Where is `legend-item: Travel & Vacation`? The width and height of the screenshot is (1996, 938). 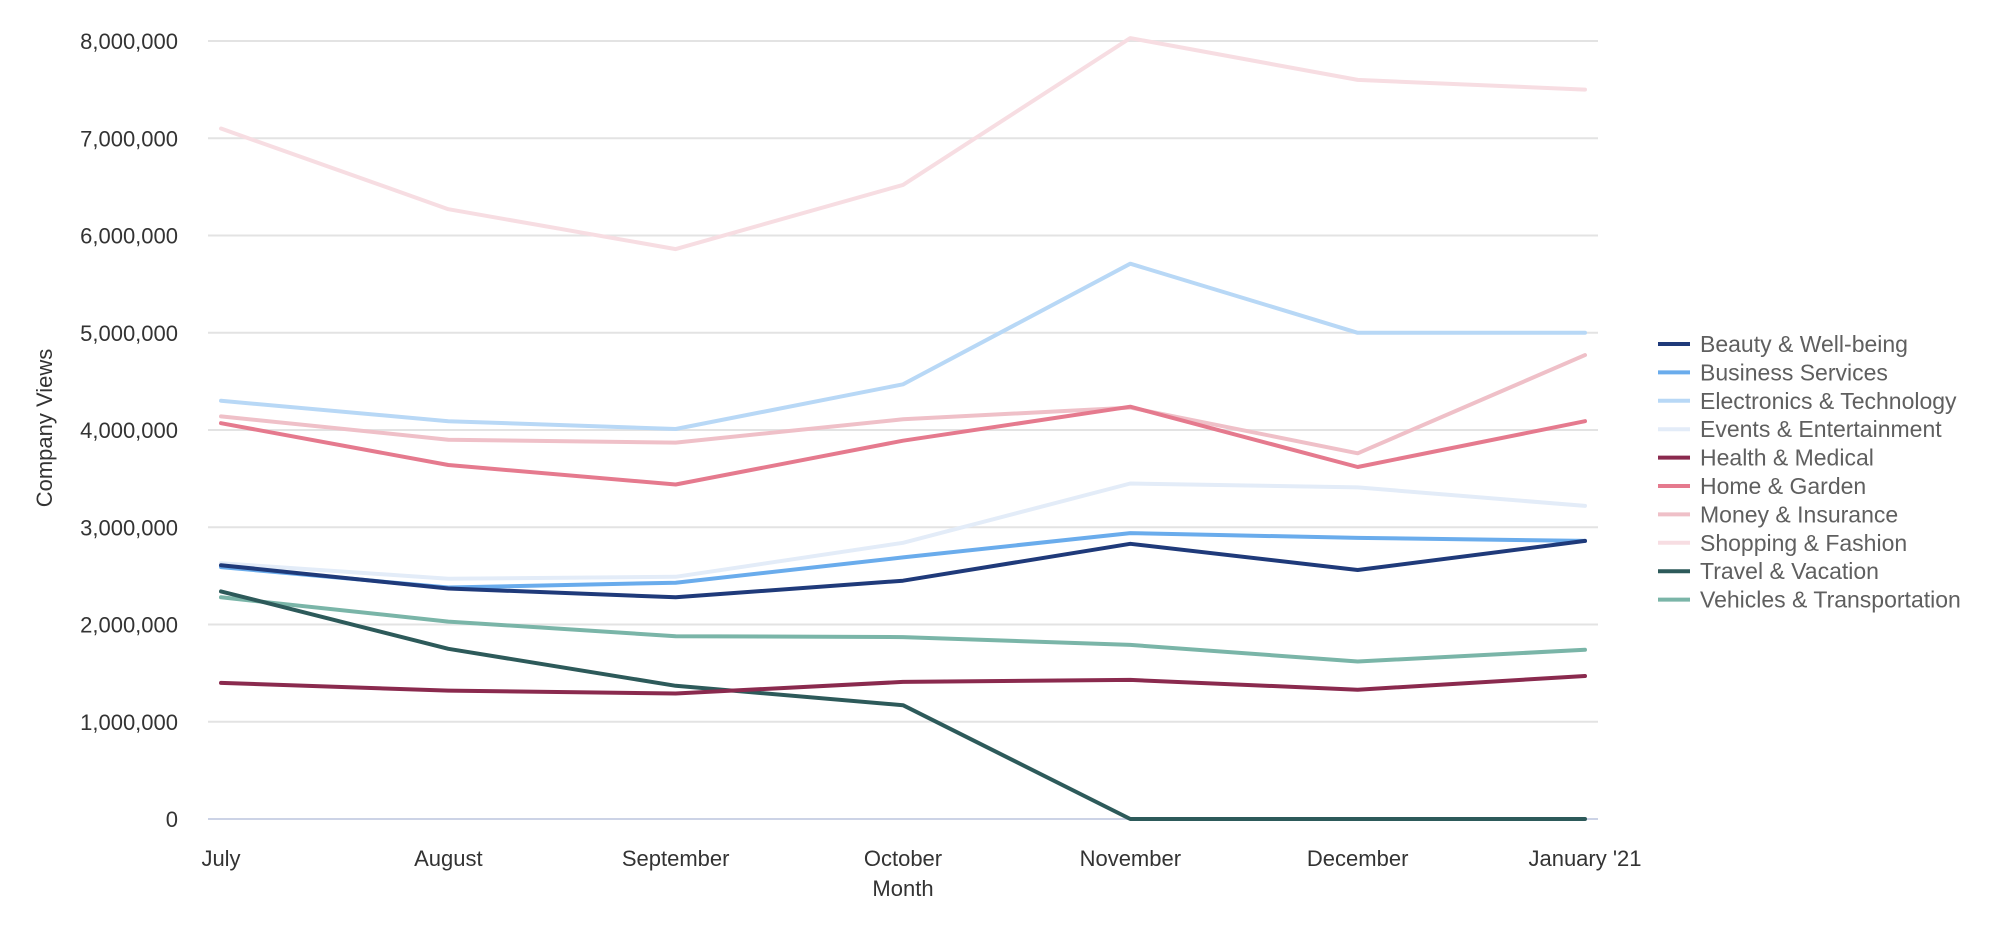 legend-item: Travel & Vacation is located at coordinates (1768, 571).